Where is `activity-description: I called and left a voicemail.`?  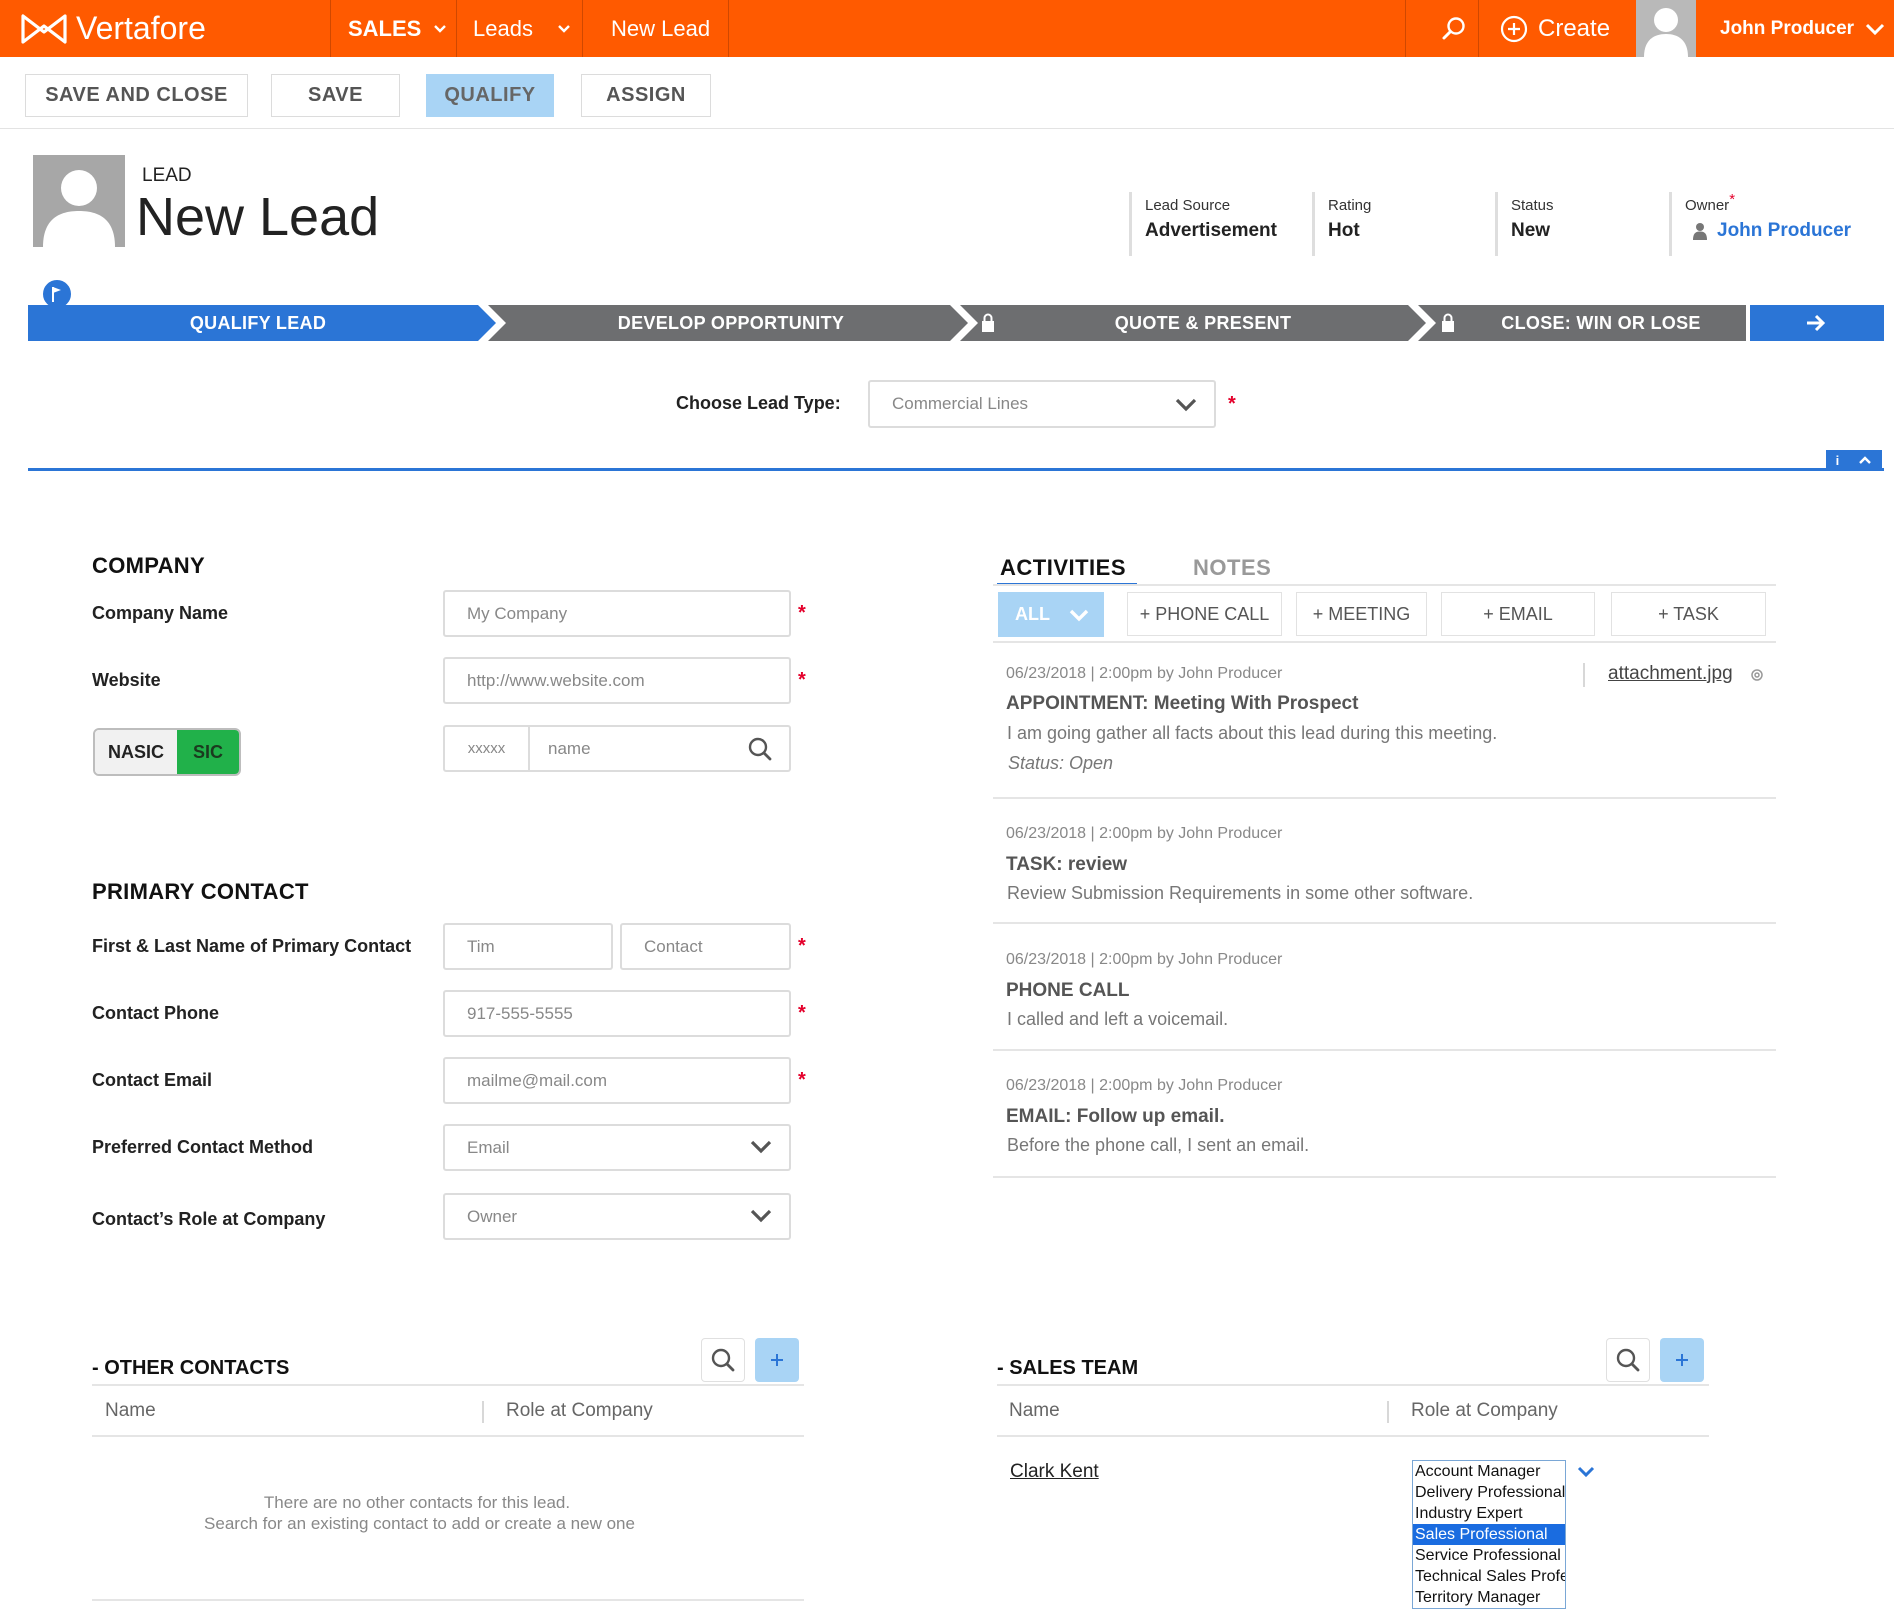 activity-description: I called and left a voicemail. is located at coordinates (1118, 1019).